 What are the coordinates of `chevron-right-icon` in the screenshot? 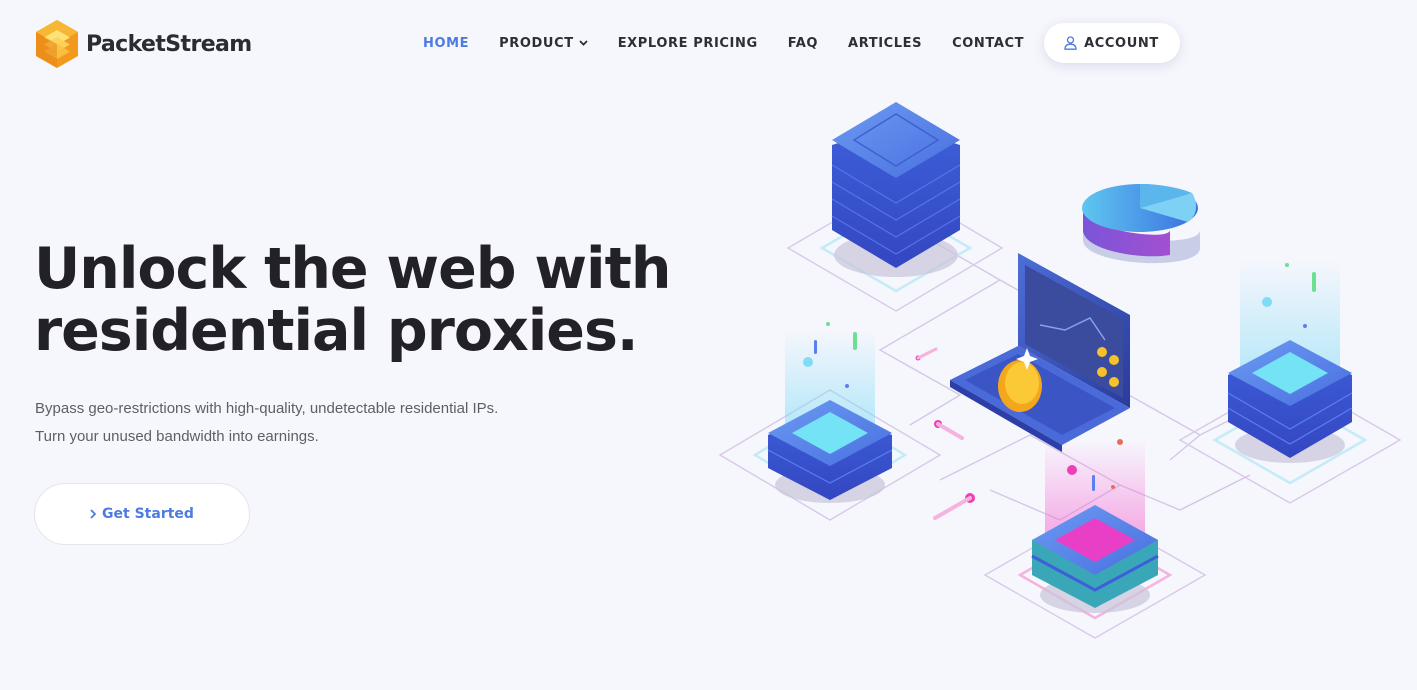 It's located at (93, 514).